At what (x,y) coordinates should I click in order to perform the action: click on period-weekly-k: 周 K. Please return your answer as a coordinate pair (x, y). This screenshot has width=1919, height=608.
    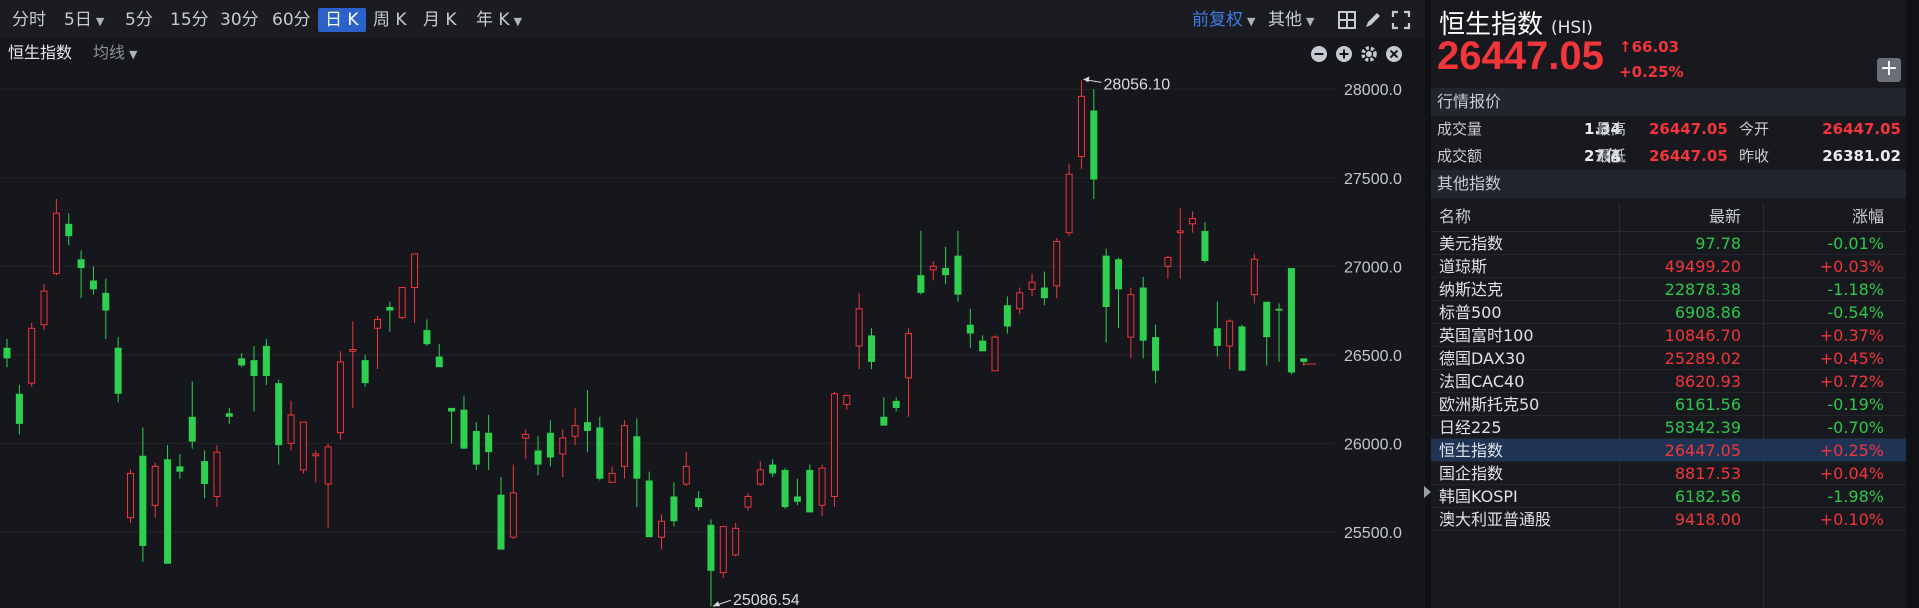
    Looking at the image, I should click on (390, 20).